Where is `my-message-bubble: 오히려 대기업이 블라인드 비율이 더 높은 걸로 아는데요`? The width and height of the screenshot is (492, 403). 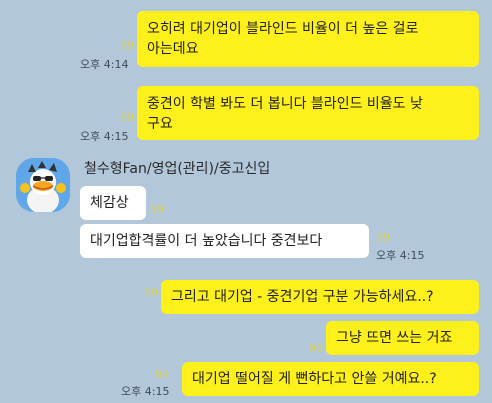 my-message-bubble: 오히려 대기업이 블라인드 비율이 더 높은 걸로 아는데요 is located at coordinates (308, 39).